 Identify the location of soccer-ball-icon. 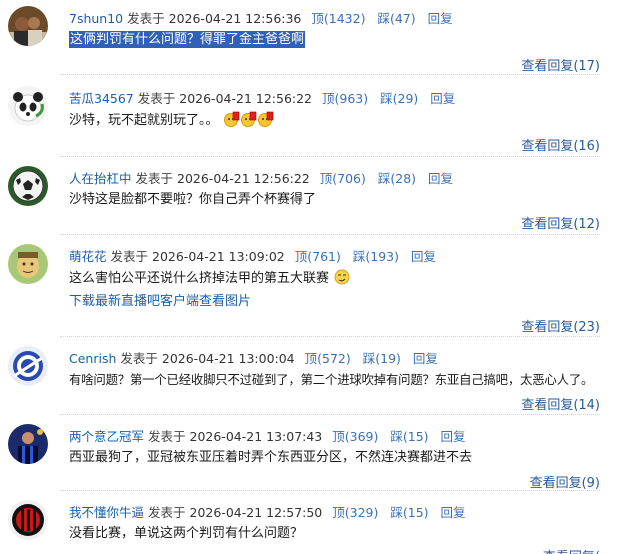
(28, 186).